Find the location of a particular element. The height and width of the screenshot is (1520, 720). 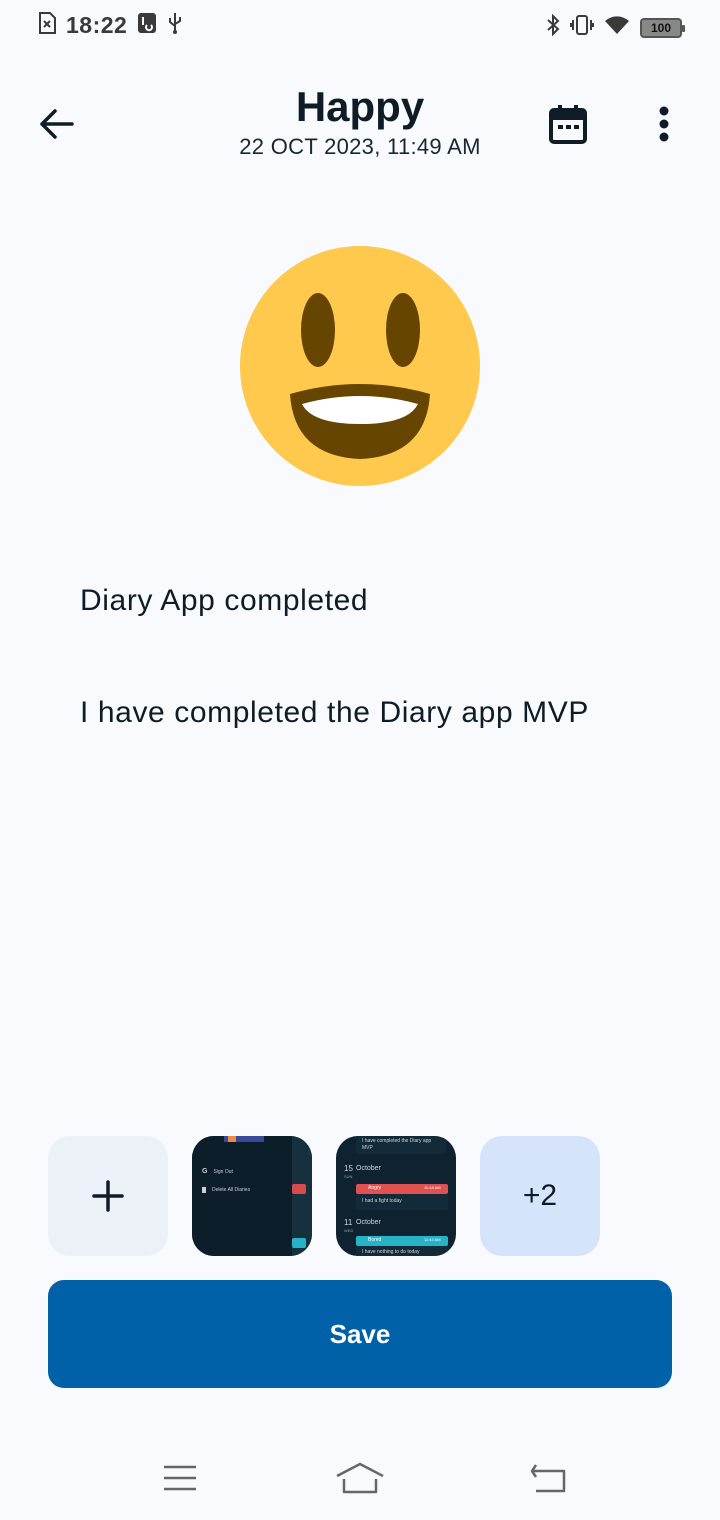

thumb-mood1: Angry is located at coordinates (375, 1188).